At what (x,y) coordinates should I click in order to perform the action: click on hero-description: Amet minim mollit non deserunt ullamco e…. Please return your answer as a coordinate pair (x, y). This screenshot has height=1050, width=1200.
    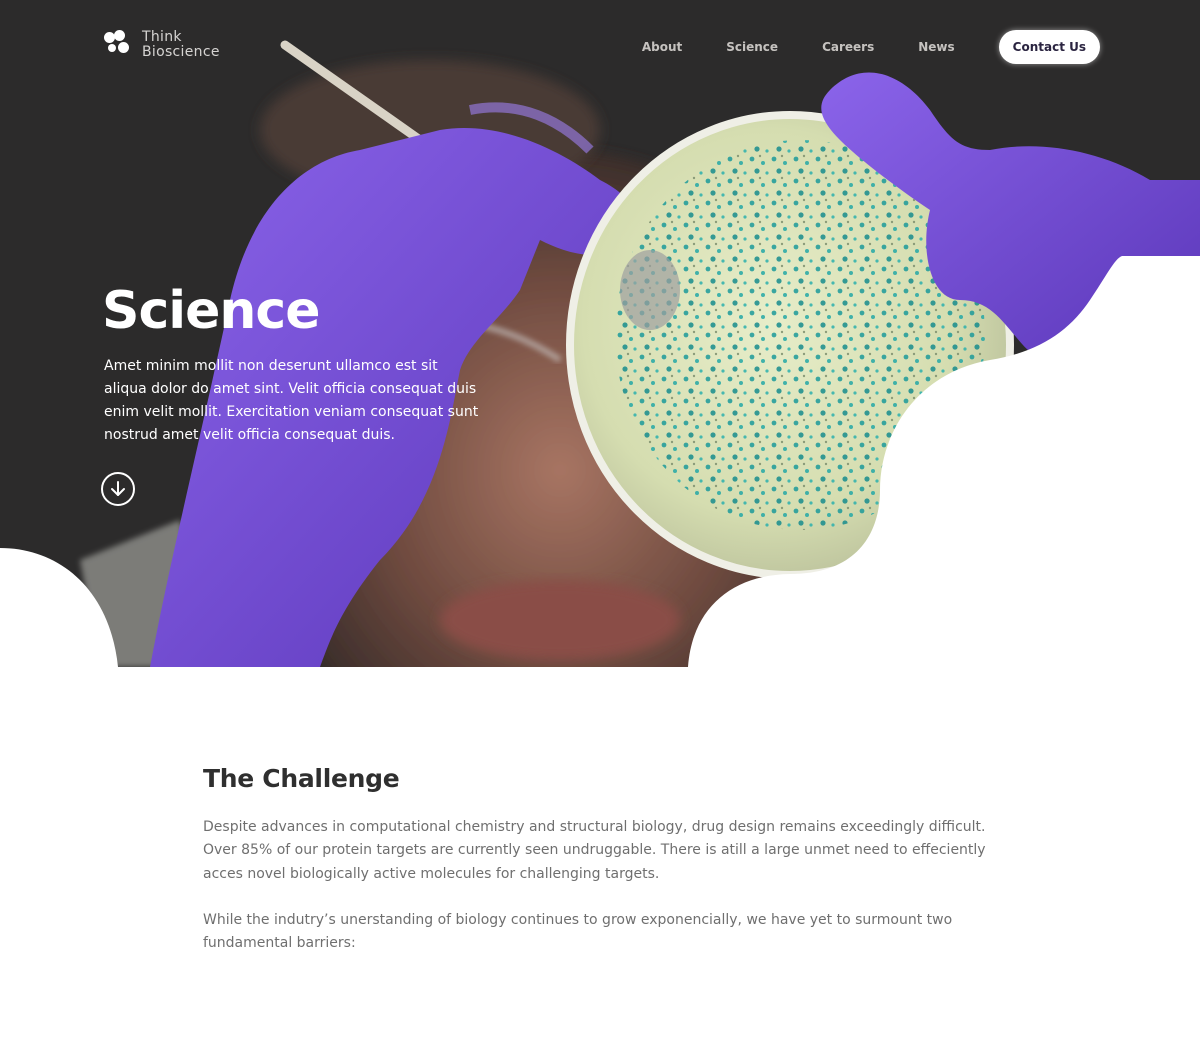
    Looking at the image, I should click on (291, 400).